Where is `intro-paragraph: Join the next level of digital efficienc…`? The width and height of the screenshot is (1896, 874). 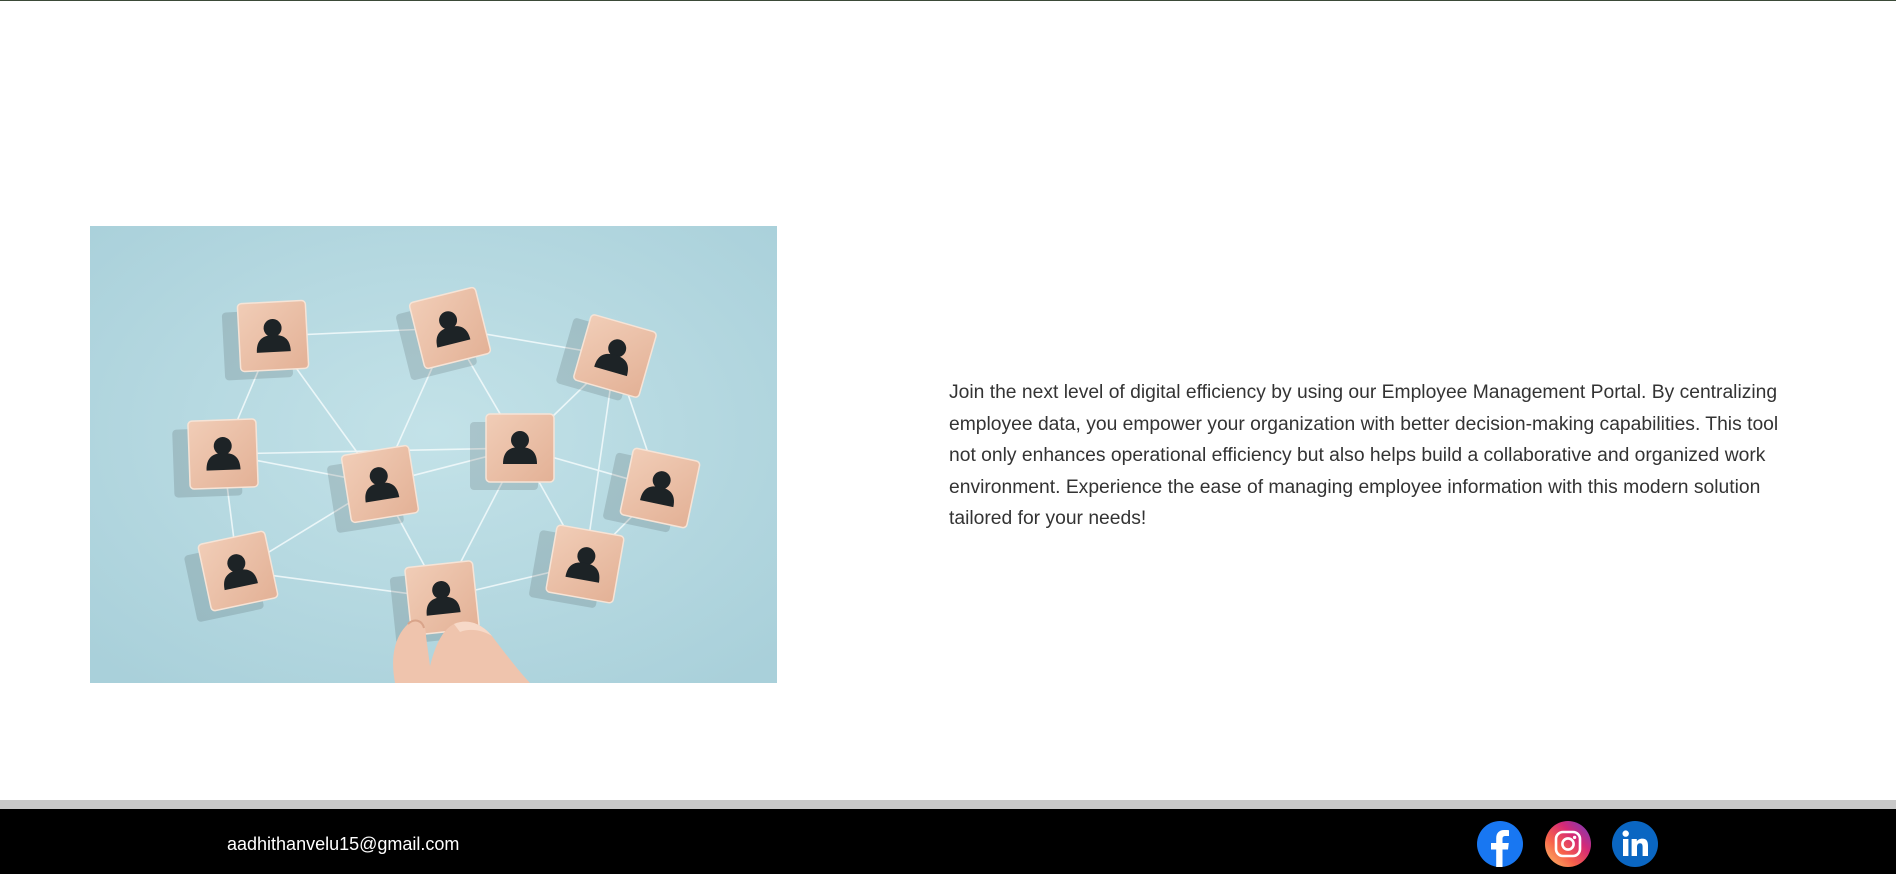
intro-paragraph: Join the next level of digital efficienc… is located at coordinates (1364, 455).